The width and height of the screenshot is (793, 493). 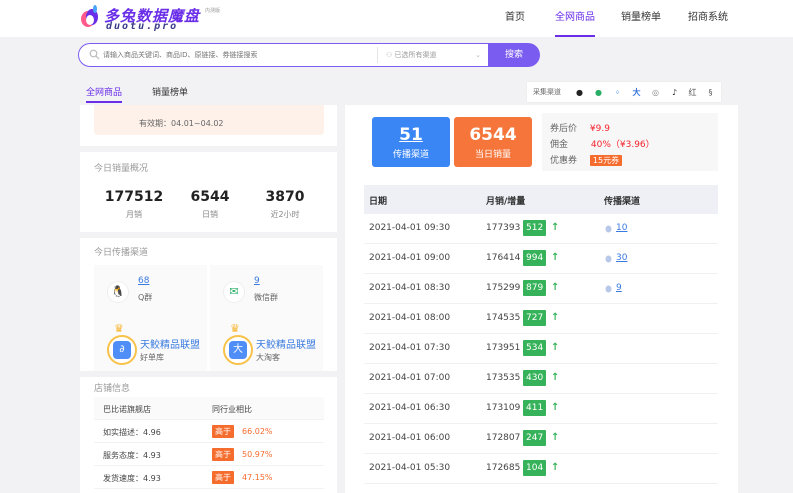 What do you see at coordinates (94, 54) in the screenshot?
I see `search-icon` at bounding box center [94, 54].